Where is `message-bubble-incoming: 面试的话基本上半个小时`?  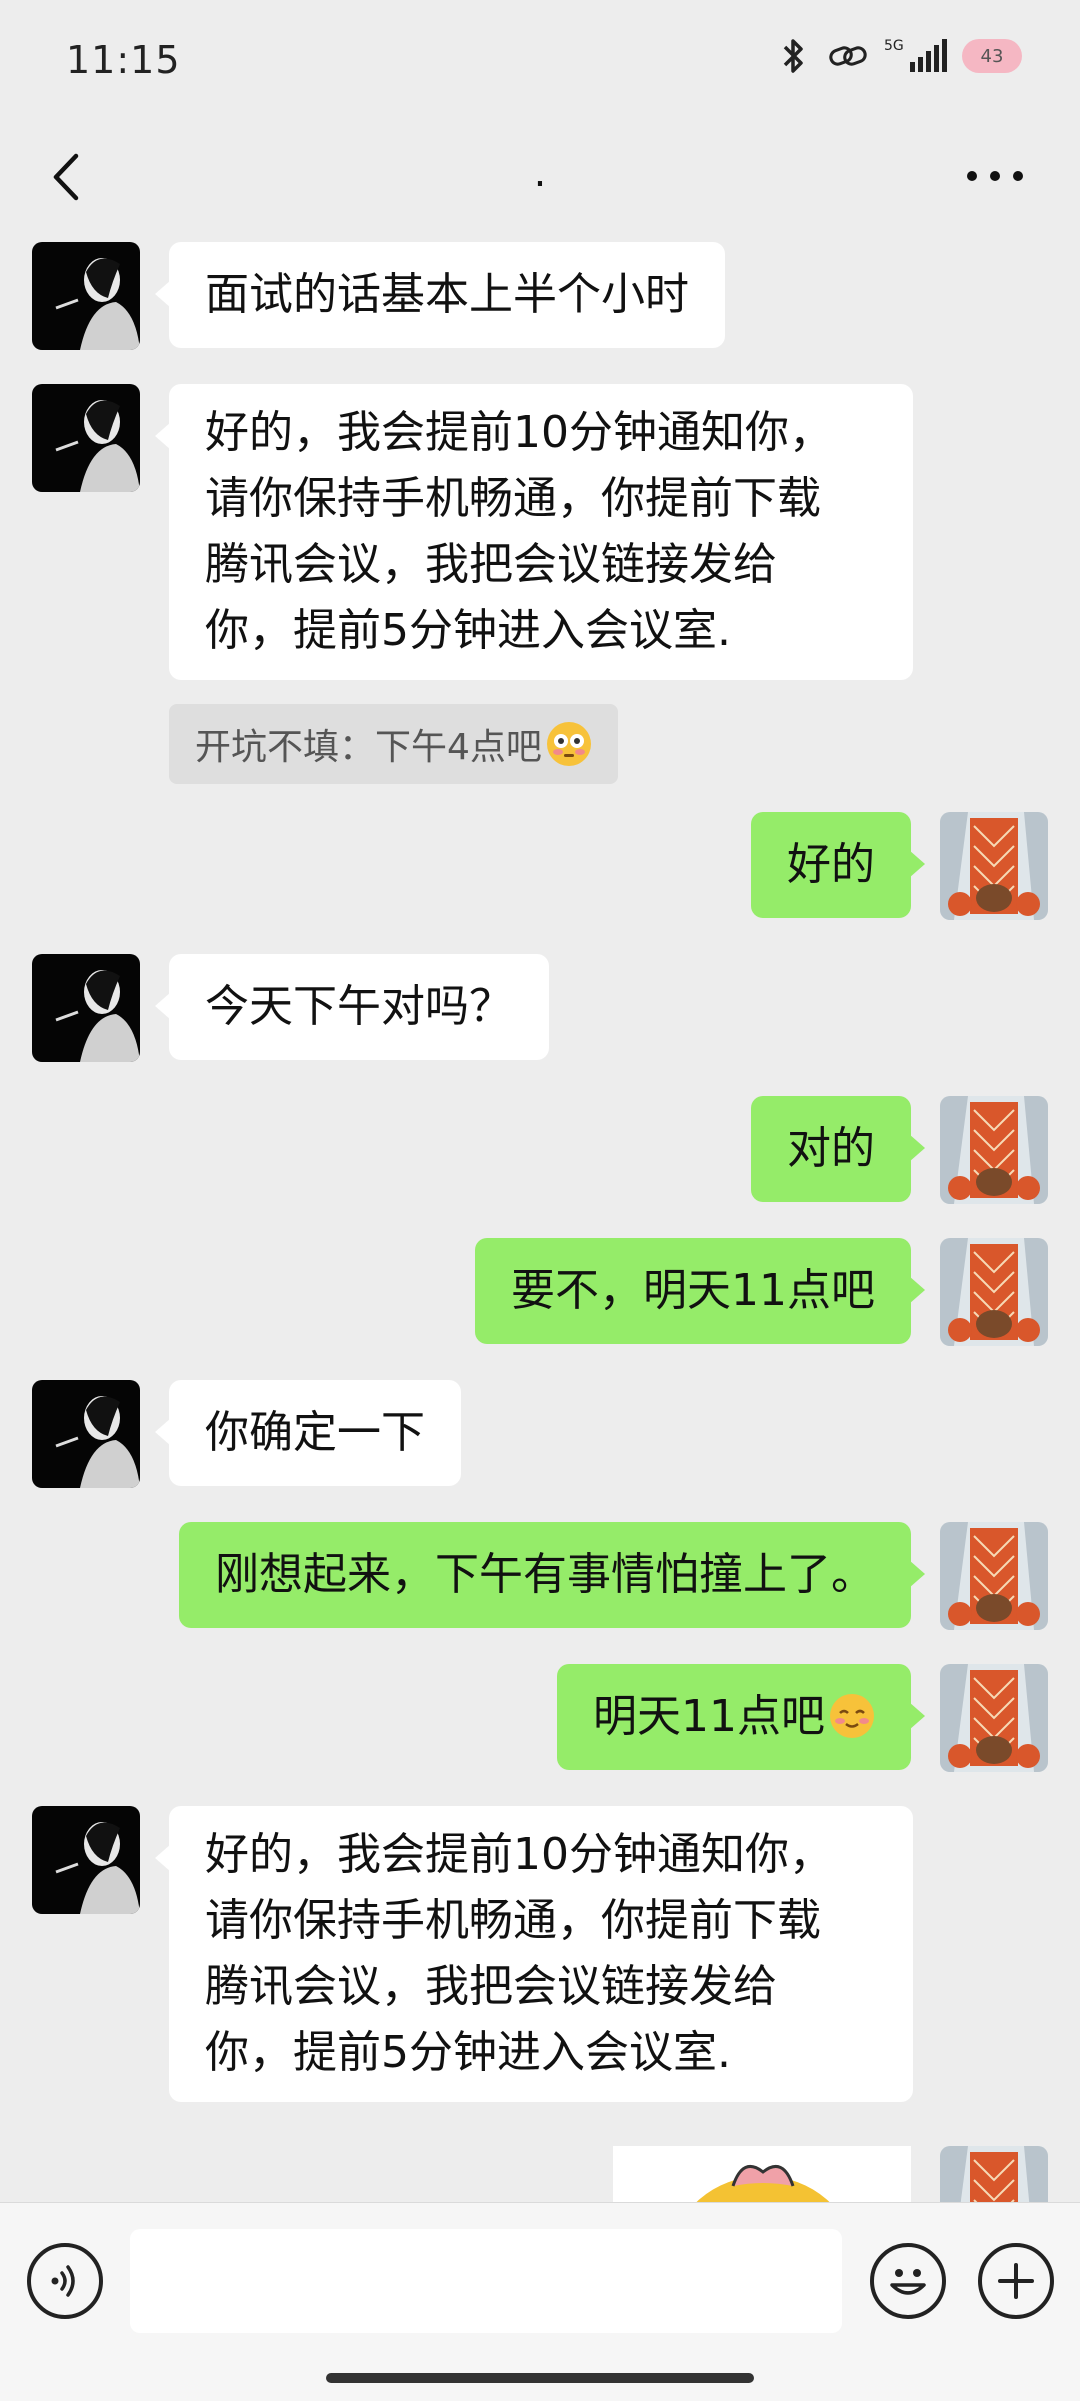 message-bubble-incoming: 面试的话基本上半个小时 is located at coordinates (440, 295).